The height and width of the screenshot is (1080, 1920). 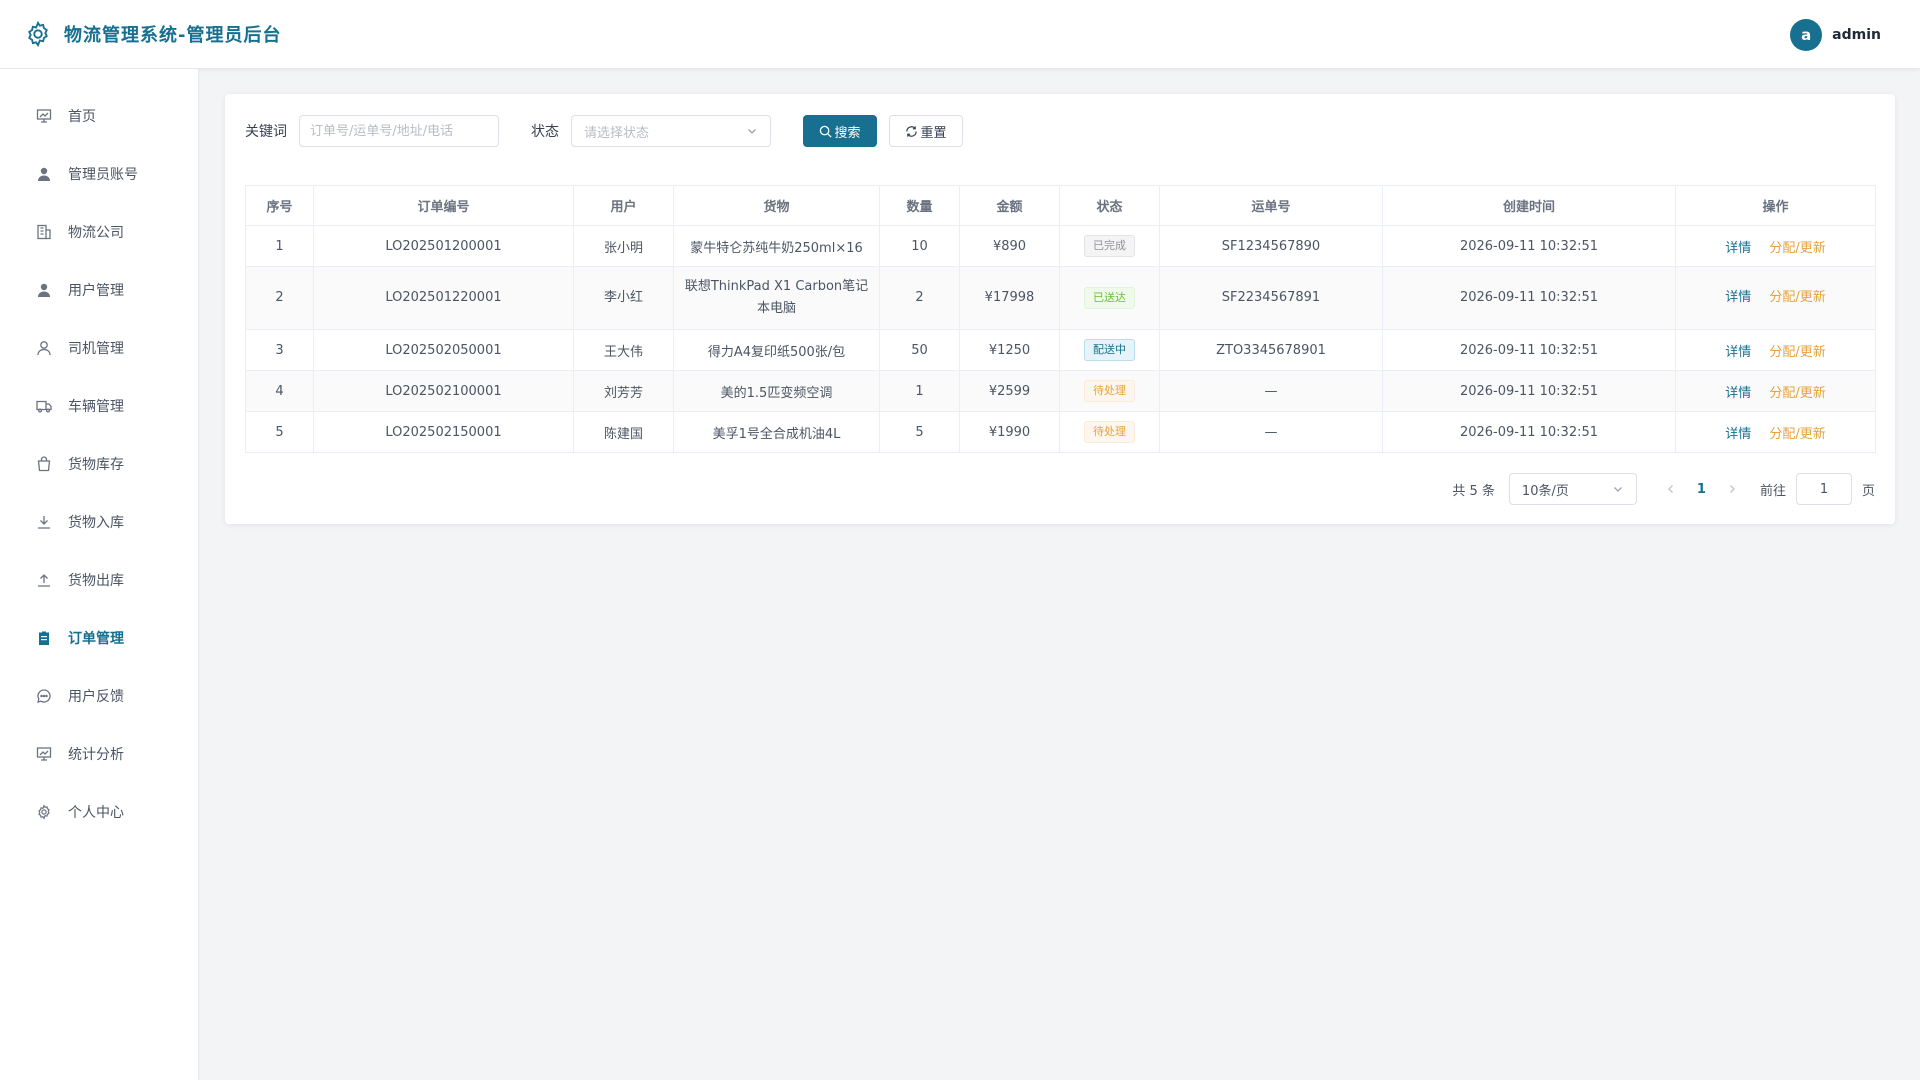 What do you see at coordinates (1271, 350) in the screenshot?
I see `cell-waybill: ZTO3345678901` at bounding box center [1271, 350].